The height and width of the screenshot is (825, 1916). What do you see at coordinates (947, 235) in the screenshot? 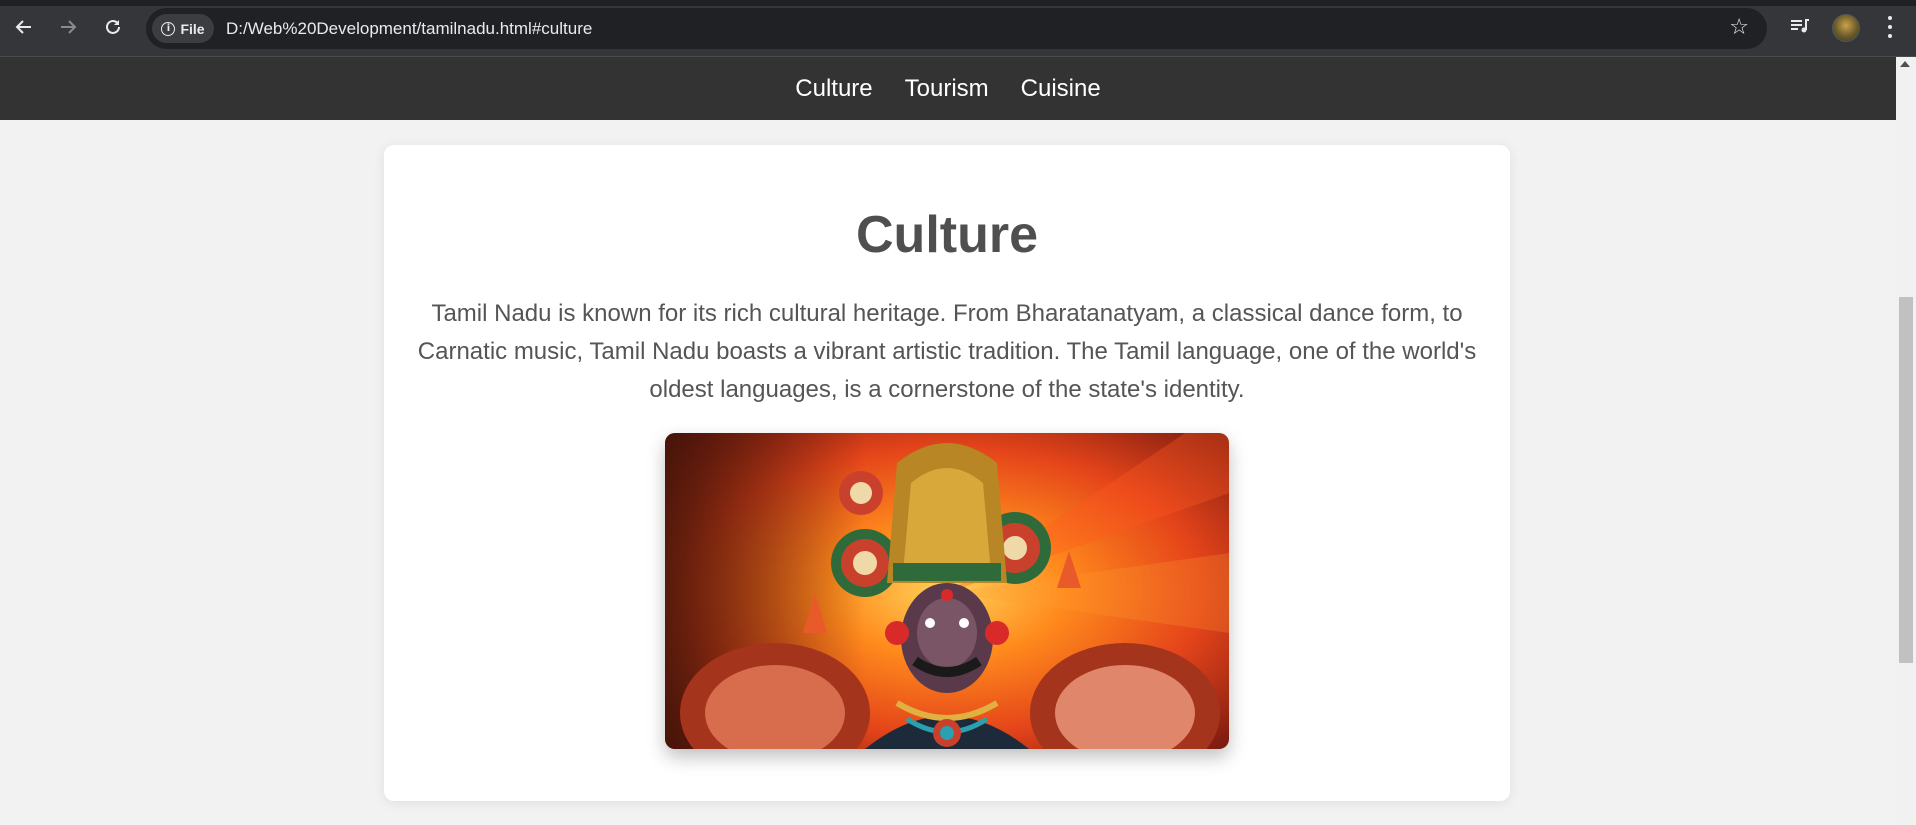
I see `section-title: Culture` at bounding box center [947, 235].